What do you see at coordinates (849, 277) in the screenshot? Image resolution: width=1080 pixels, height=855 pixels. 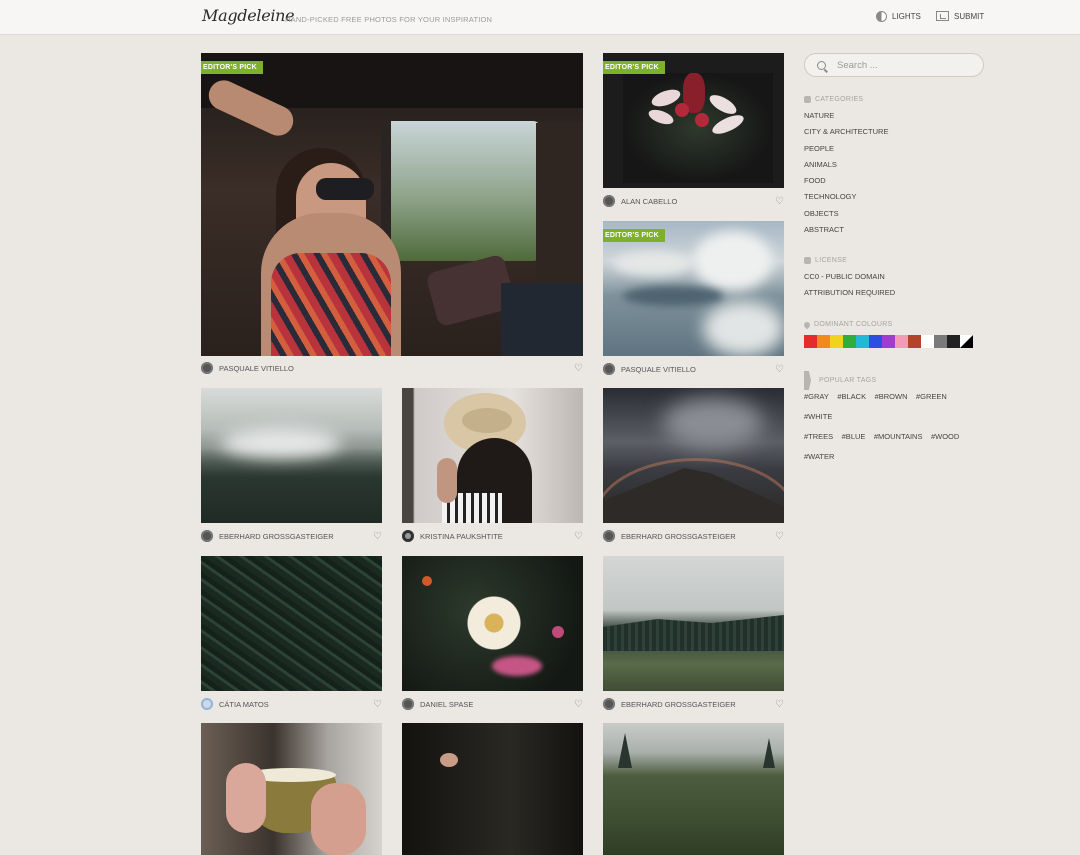 I see `license-item: CC0 - PUBLIC DOMAIN` at bounding box center [849, 277].